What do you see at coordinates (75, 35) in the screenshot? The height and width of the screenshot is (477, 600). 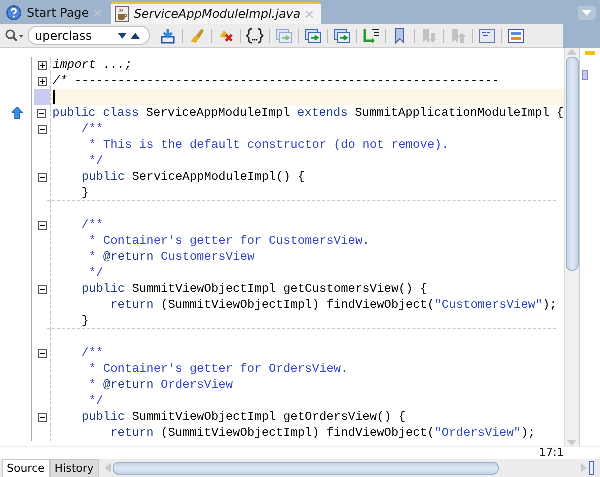 I see `search-field: uperclass` at bounding box center [75, 35].